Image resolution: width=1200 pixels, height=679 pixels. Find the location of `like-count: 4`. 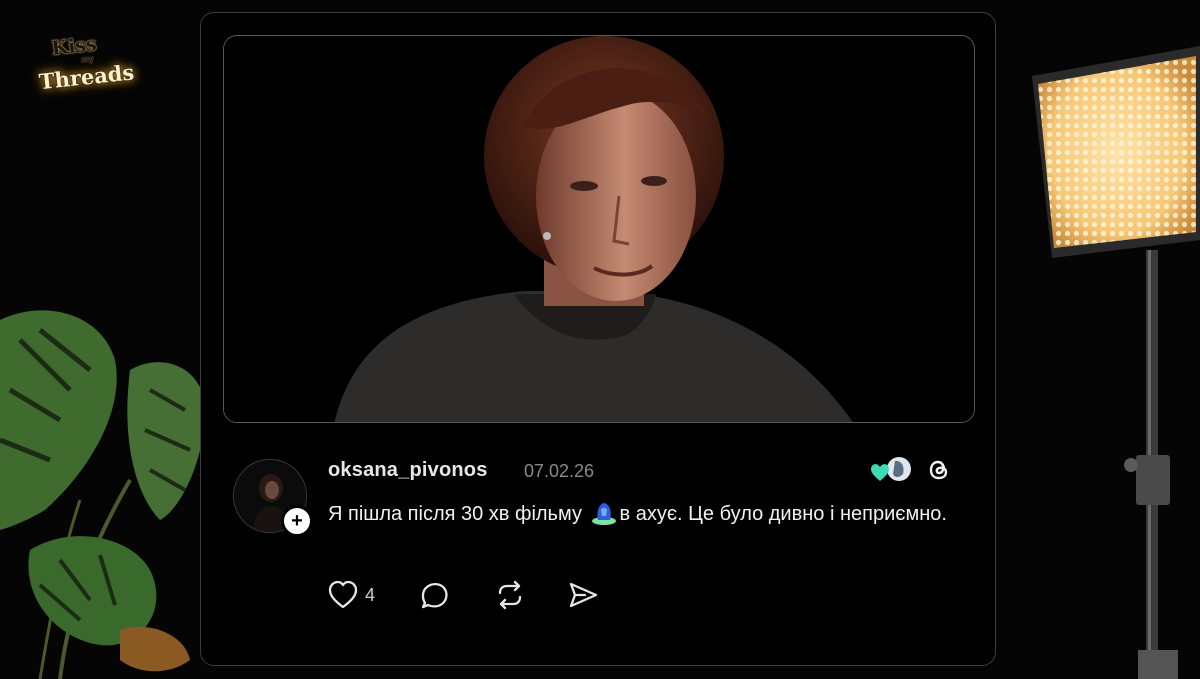

like-count: 4 is located at coordinates (370, 594).